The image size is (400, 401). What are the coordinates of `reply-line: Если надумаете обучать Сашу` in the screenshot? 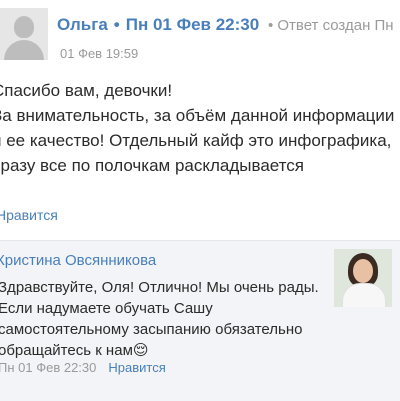 It's located at (106, 308).